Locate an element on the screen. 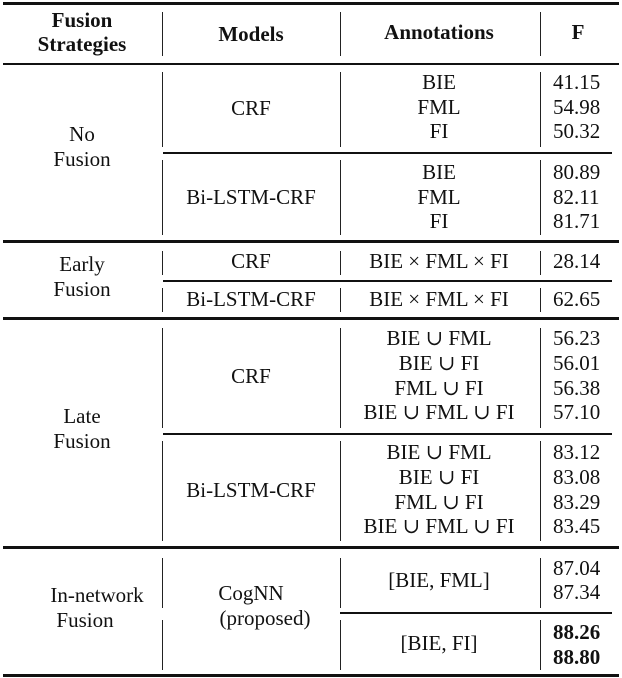 This screenshot has width=622, height=678. strategy-label: Early is located at coordinates (82, 264).